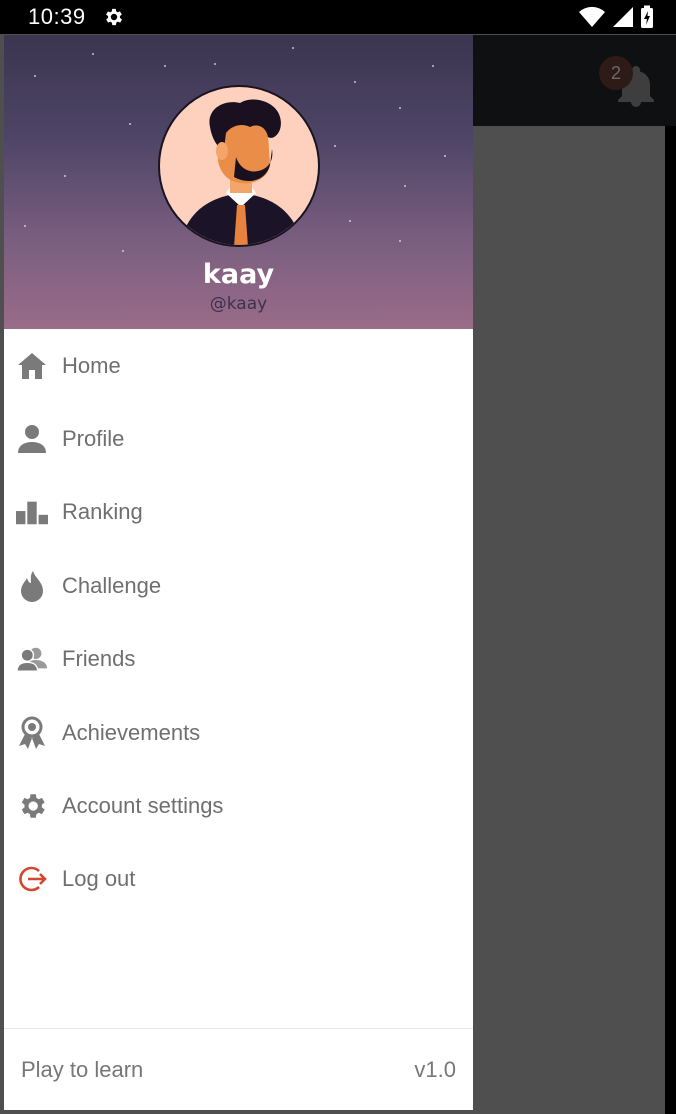 This screenshot has height=1114, width=676. I want to click on status-icons, so click(616, 17).